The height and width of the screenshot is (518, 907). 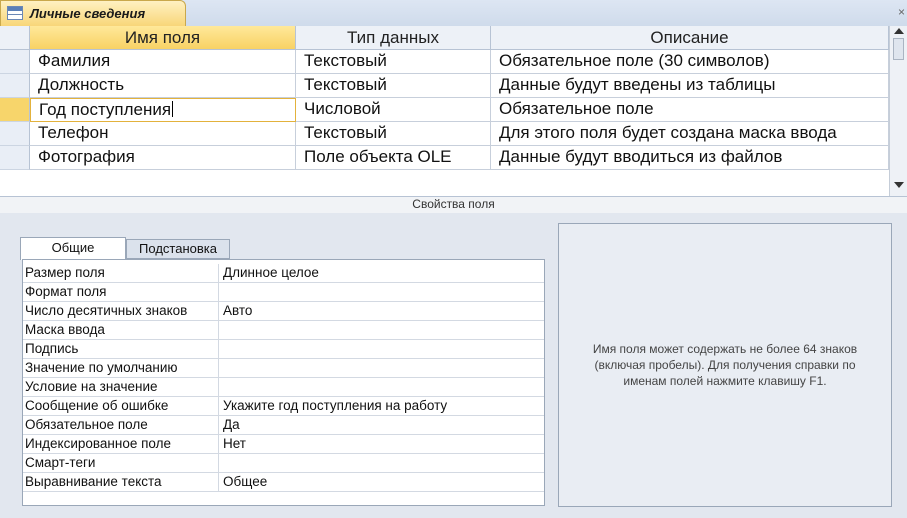 I want to click on property-row: Выравнивание текста Общее, so click(x=283, y=482).